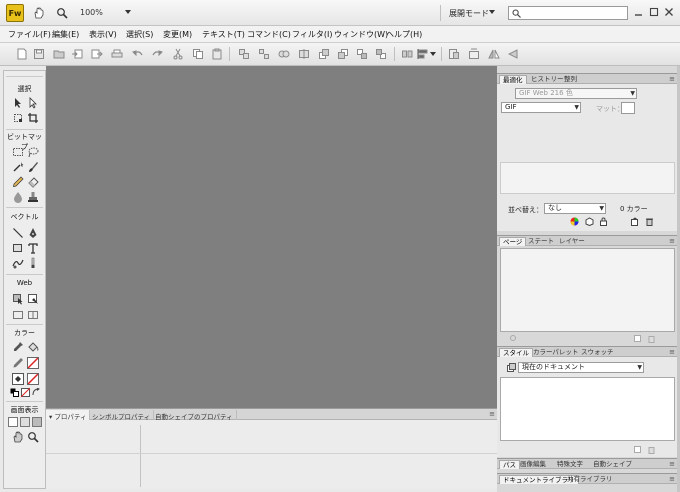  What do you see at coordinates (513, 241) in the screenshot?
I see `tab-pages: ページ` at bounding box center [513, 241].